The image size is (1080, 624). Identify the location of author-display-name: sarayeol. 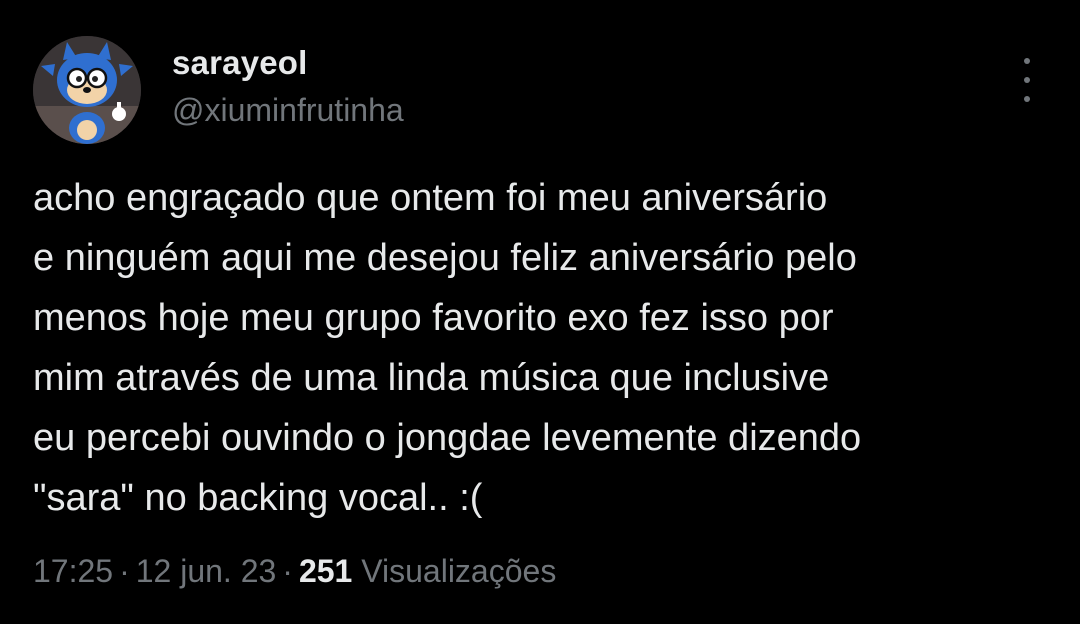
(240, 63).